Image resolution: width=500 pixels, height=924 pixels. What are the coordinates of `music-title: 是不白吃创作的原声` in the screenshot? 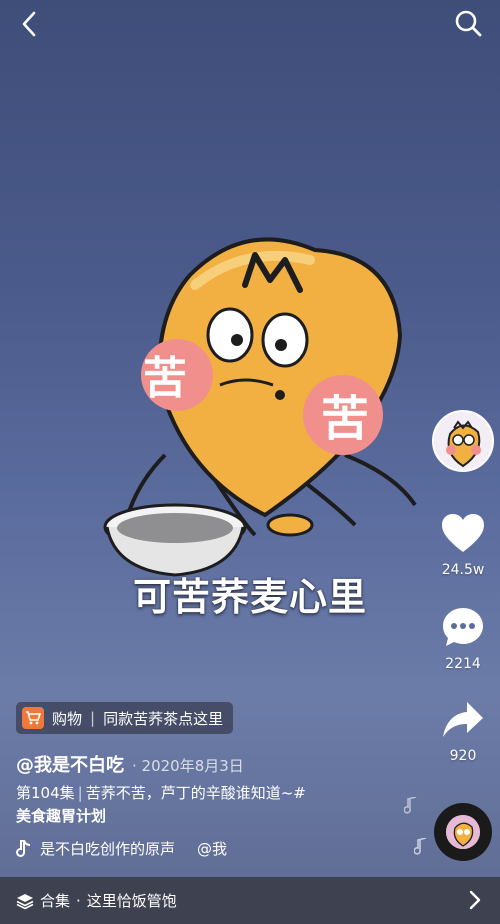 It's located at (108, 849).